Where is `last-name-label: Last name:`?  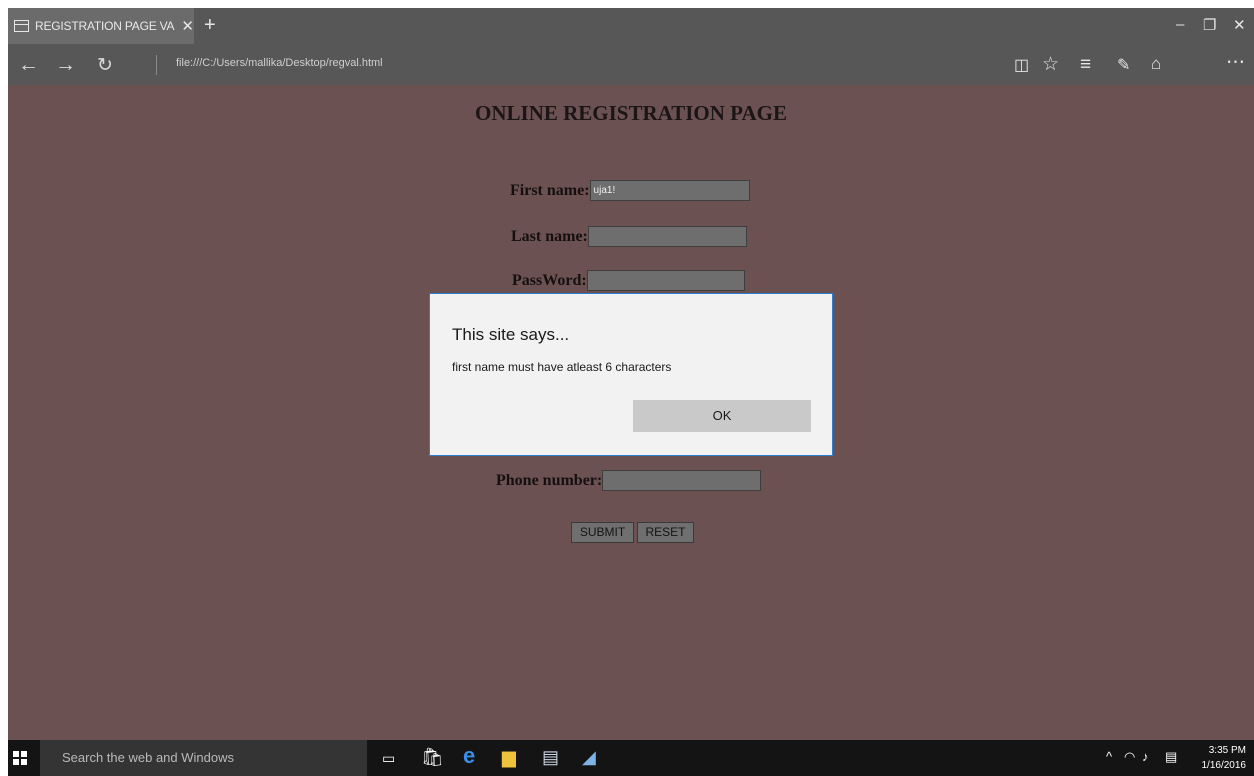
last-name-label: Last name: is located at coordinates (549, 236).